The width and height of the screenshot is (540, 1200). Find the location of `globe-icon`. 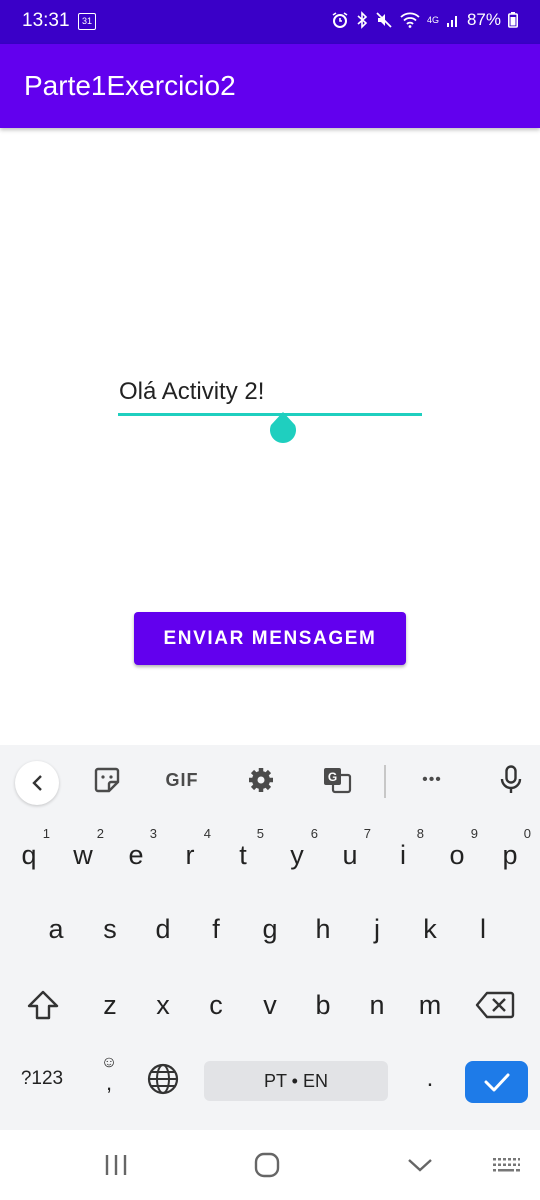

globe-icon is located at coordinates (163, 1079).